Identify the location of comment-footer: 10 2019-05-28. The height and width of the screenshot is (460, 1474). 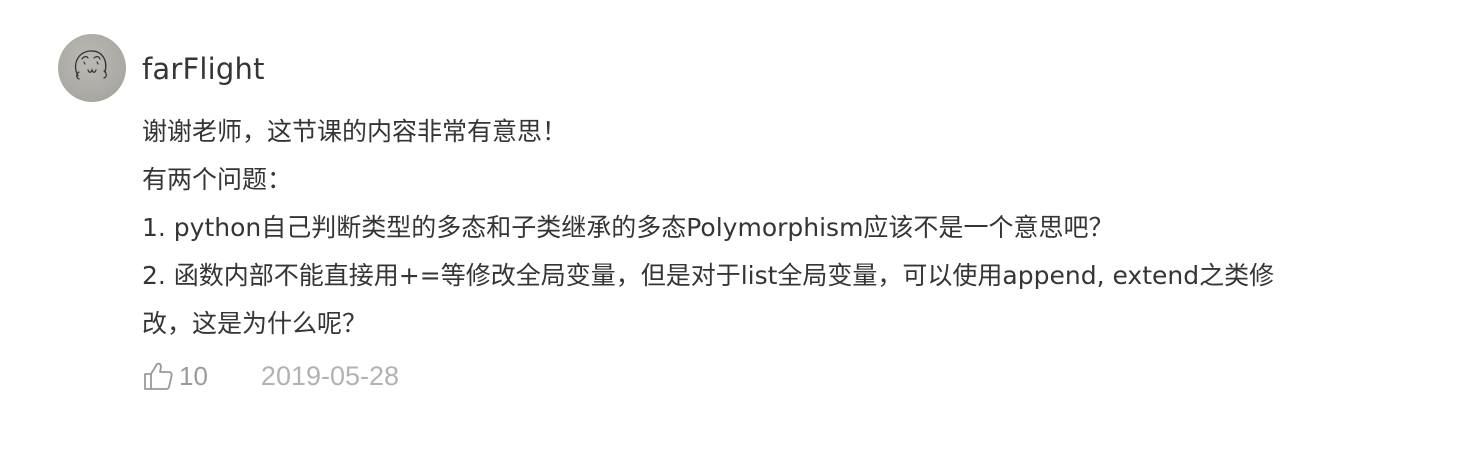
(270, 376).